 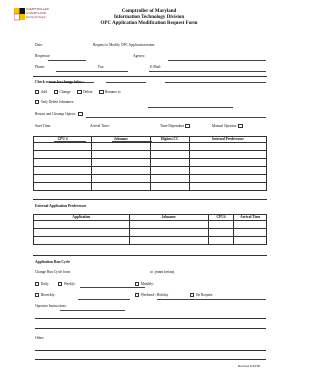 I want to click on to-label: to:, so click(x=152, y=272).